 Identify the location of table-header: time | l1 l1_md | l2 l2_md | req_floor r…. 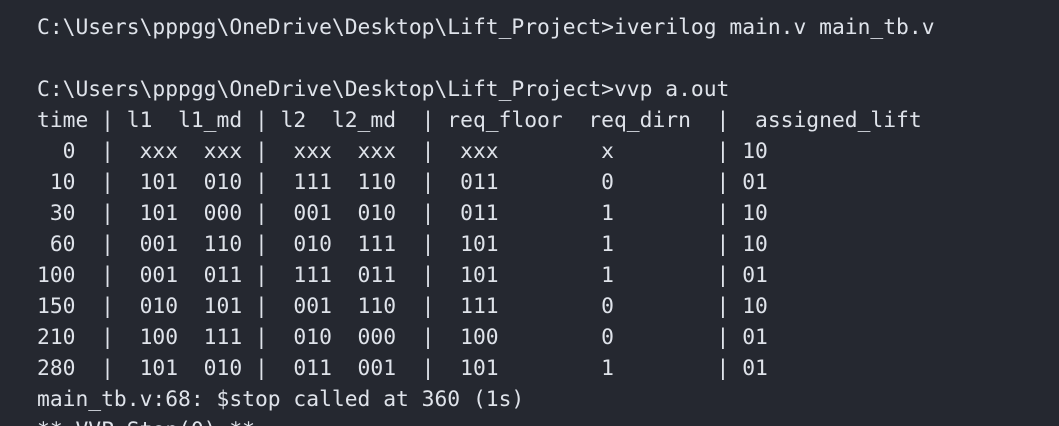
(479, 120).